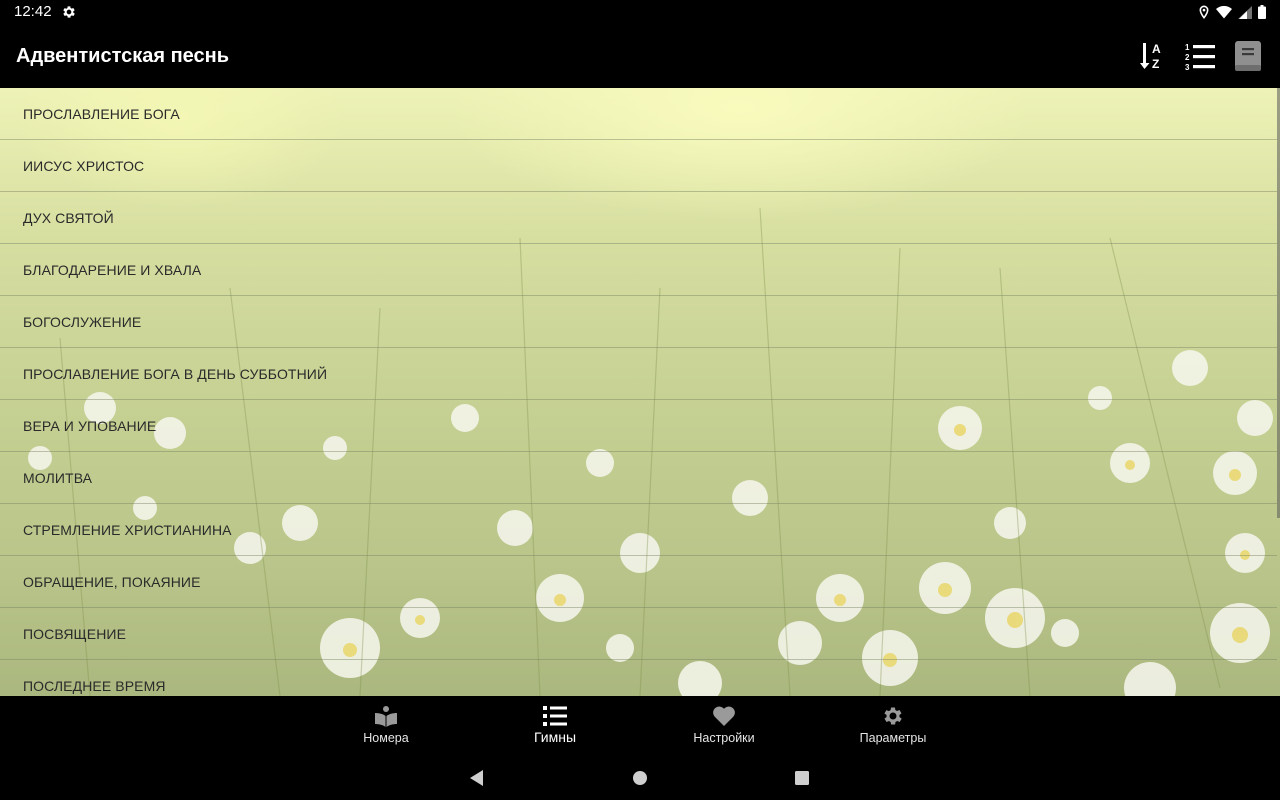 The image size is (1280, 800). Describe the element at coordinates (893, 738) in the screenshot. I see `nav-label: Параметры` at that location.